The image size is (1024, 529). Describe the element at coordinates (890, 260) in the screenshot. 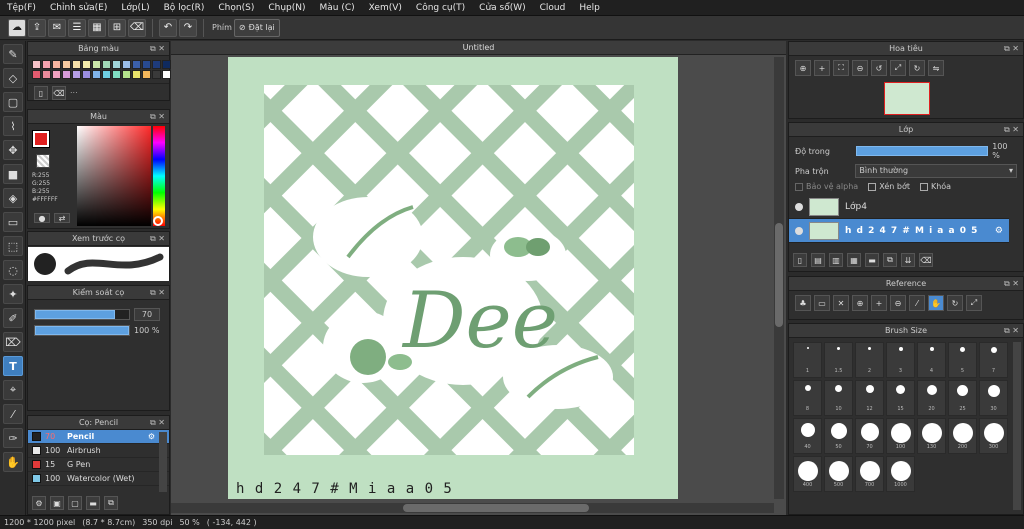

I see `duplicate-layer-icon: ⧉` at that location.